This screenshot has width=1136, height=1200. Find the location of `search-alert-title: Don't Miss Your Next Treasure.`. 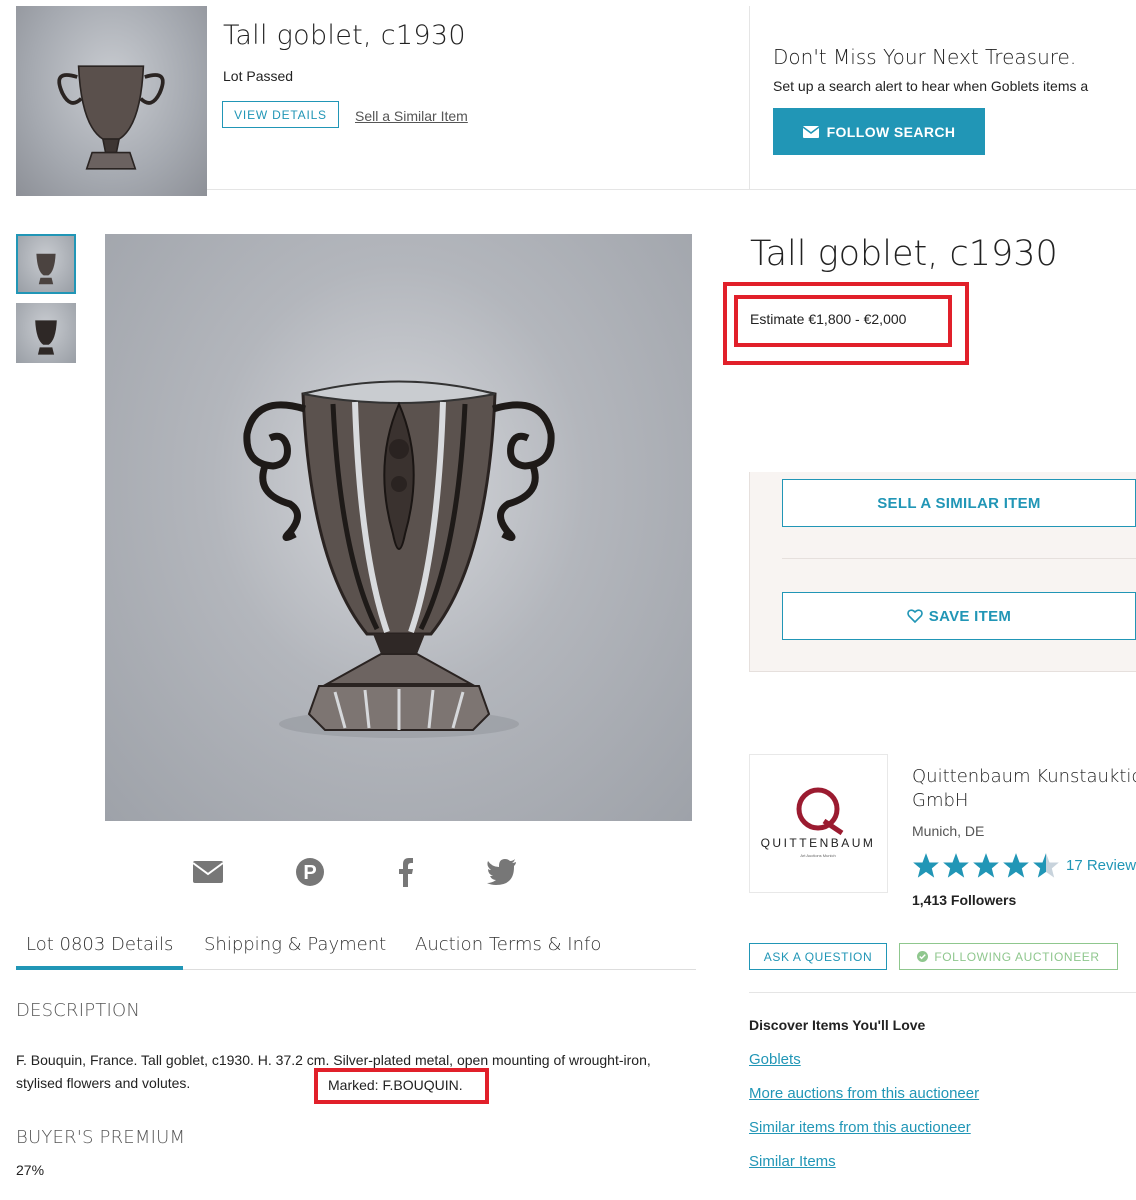

search-alert-title: Don't Miss Your Next Treasure. is located at coordinates (925, 57).